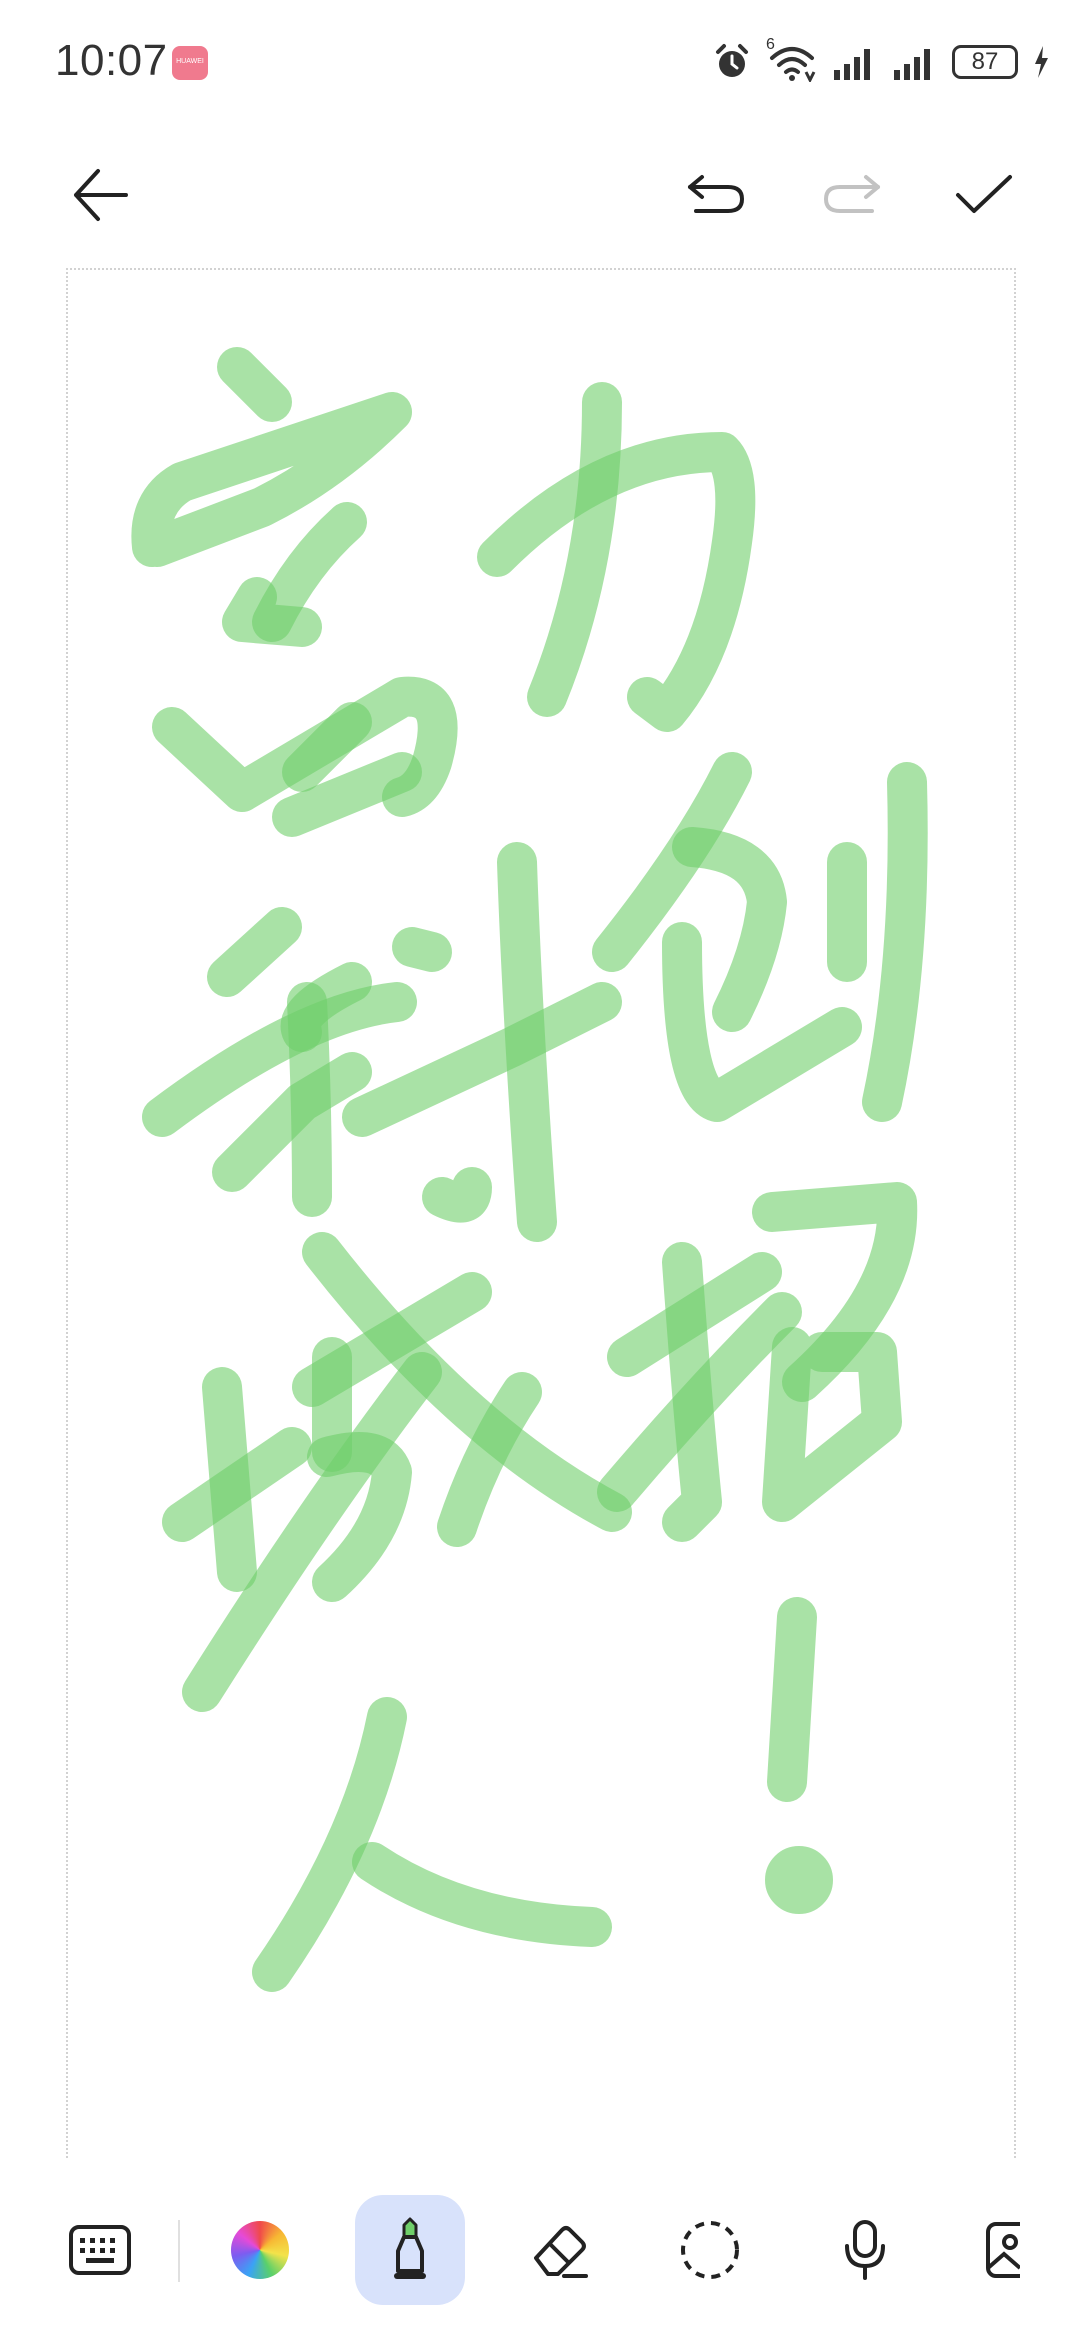 Image resolution: width=1080 pixels, height=2333 pixels. I want to click on lasso-select-button, so click(710, 2250).